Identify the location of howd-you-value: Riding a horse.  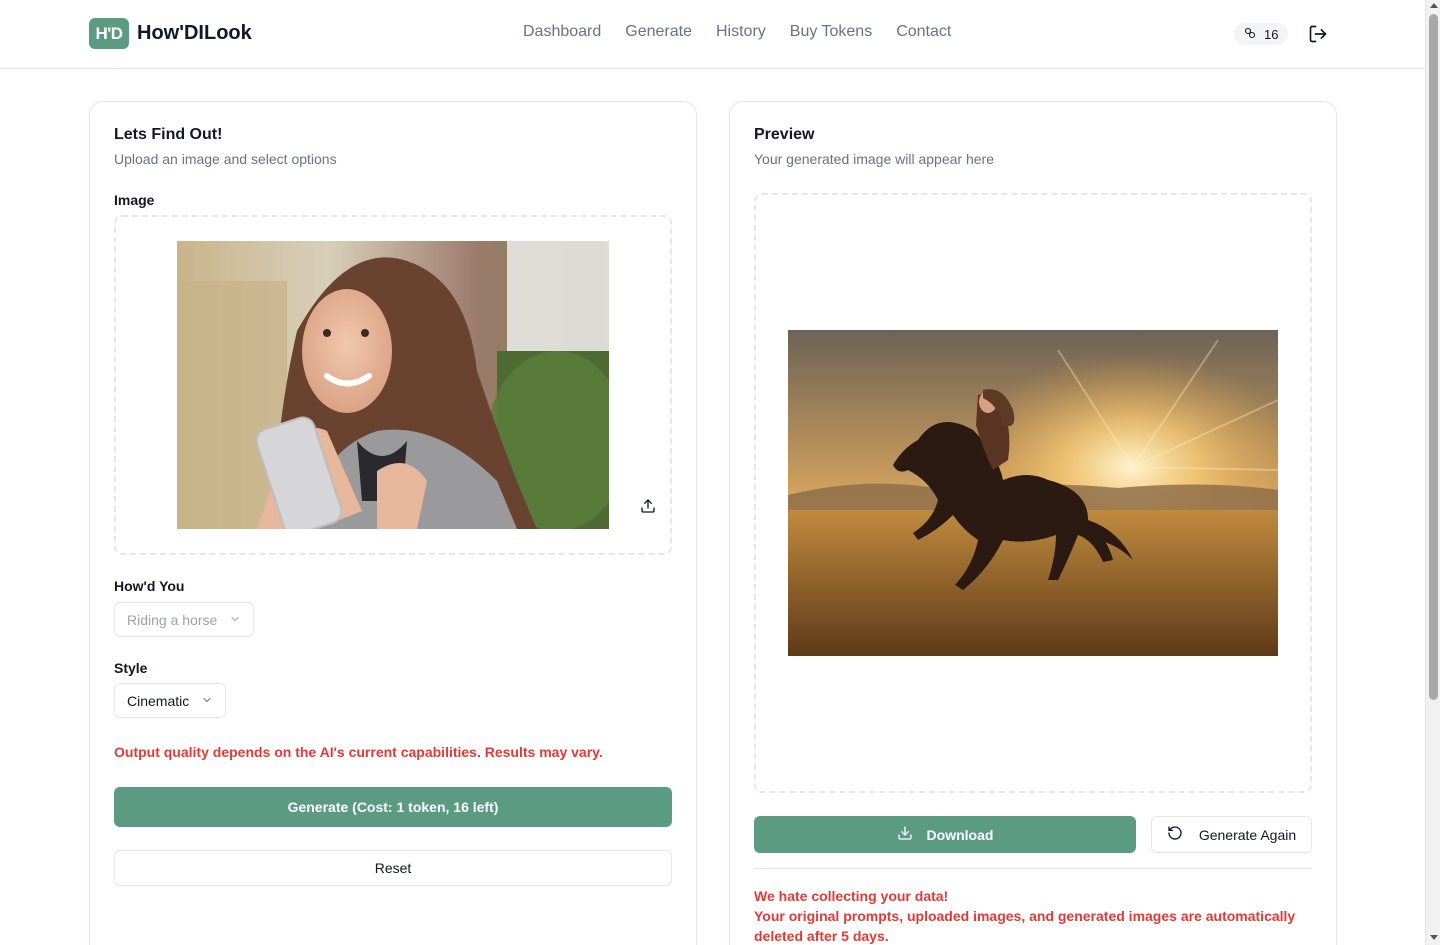
(172, 619).